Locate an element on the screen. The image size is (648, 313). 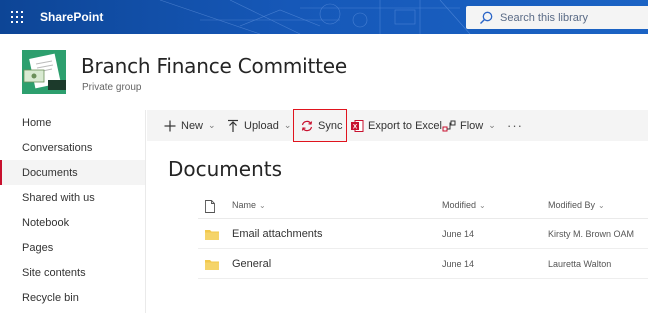
row-modified-by: Kirsty M. Brown OAM is located at coordinates (591, 234).